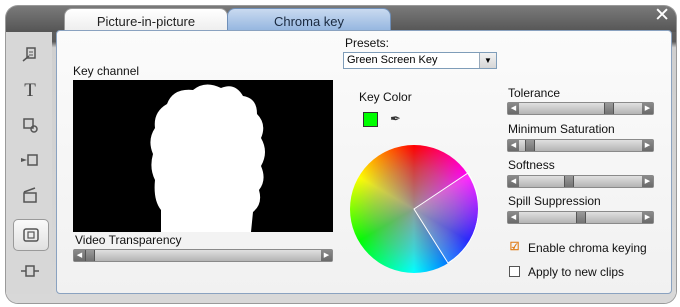  I want to click on apply-new-clips-label: Apply to new clips, so click(576, 272).